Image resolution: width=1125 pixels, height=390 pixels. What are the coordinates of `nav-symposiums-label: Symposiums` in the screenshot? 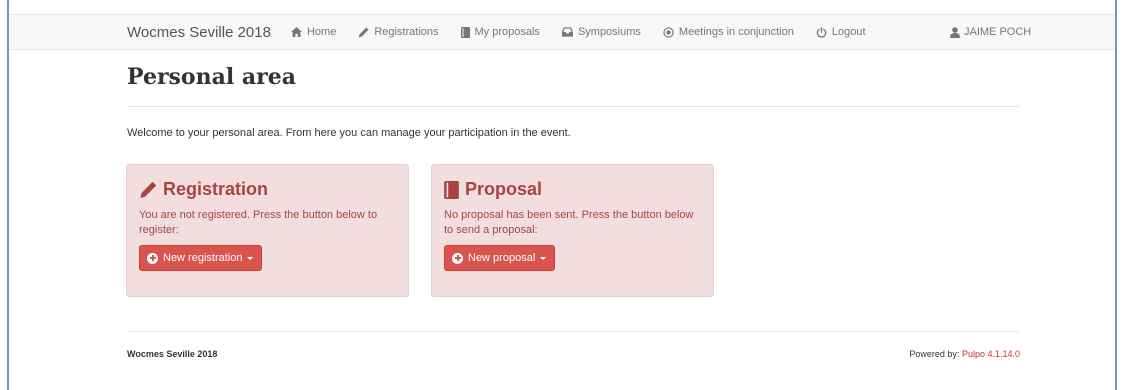 It's located at (609, 32).